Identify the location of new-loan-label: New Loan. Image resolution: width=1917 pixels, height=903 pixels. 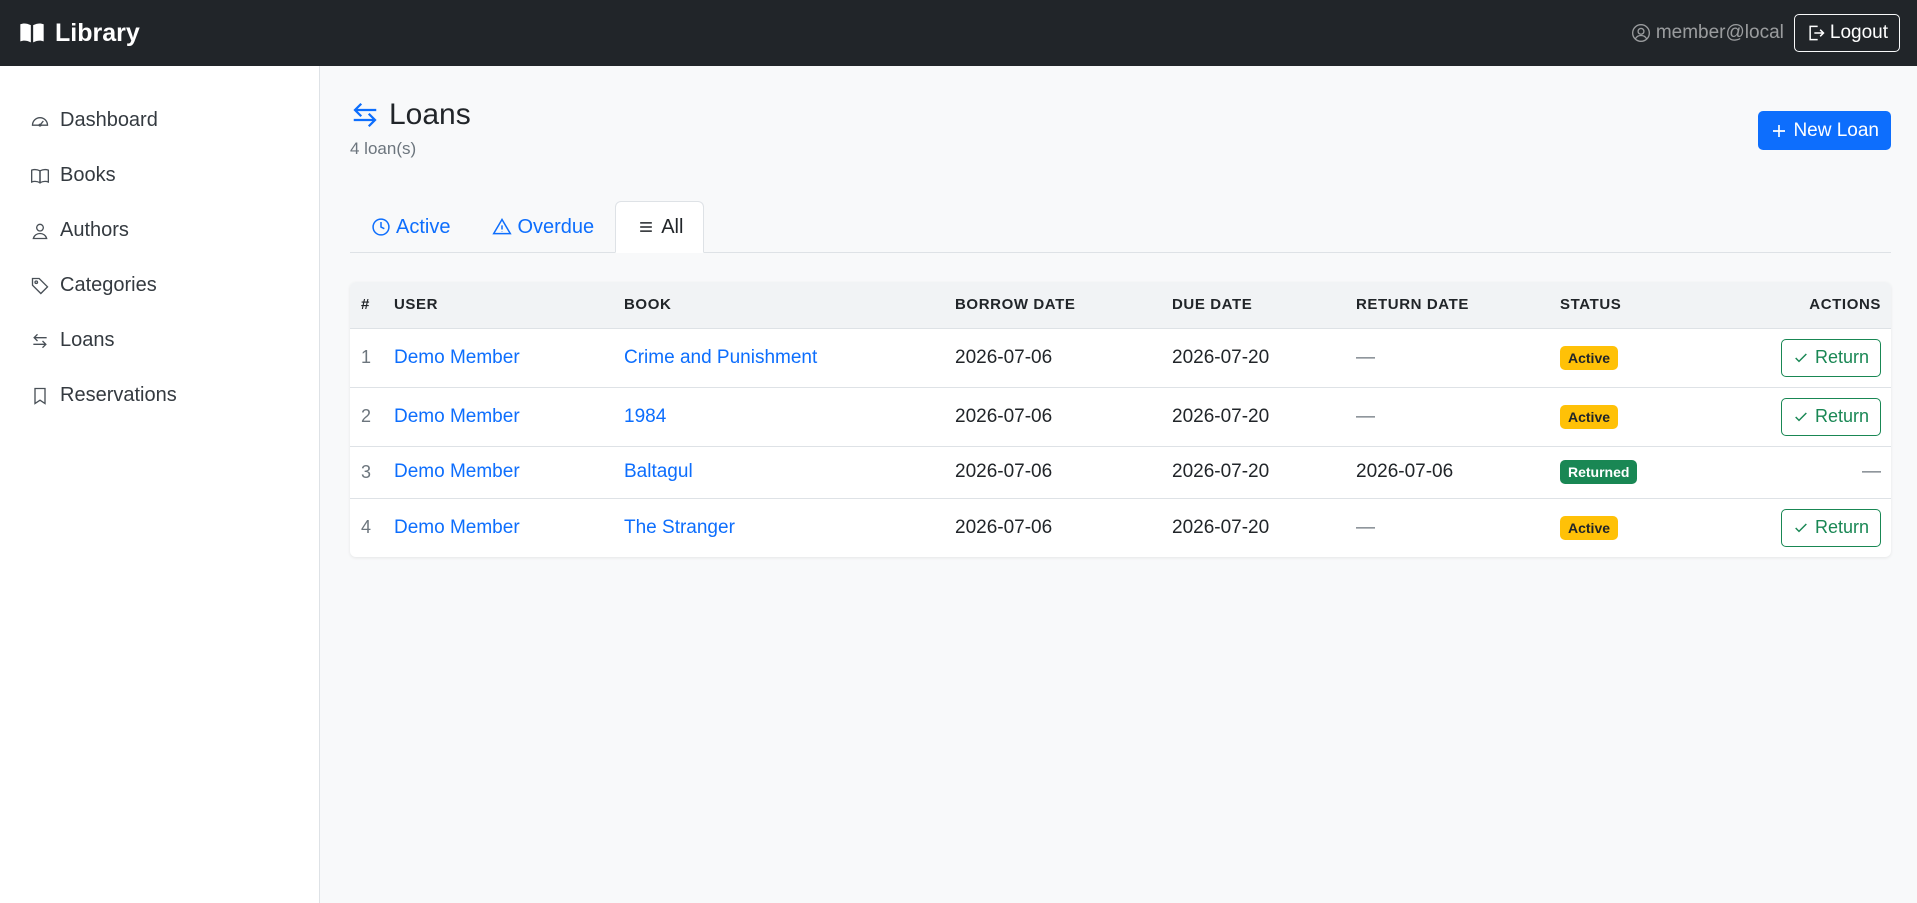
(1836, 130).